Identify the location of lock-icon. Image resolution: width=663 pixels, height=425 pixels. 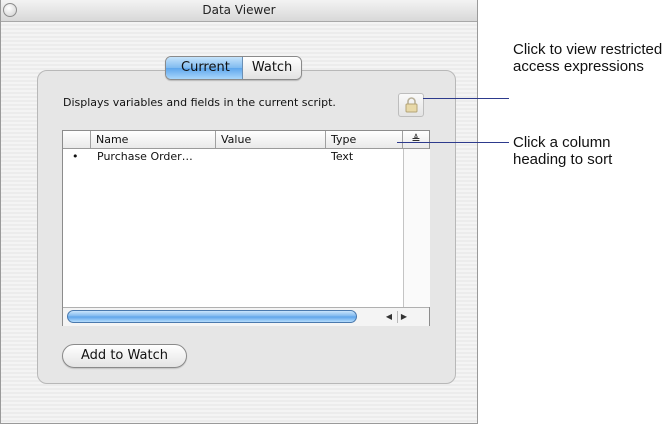
(411, 105).